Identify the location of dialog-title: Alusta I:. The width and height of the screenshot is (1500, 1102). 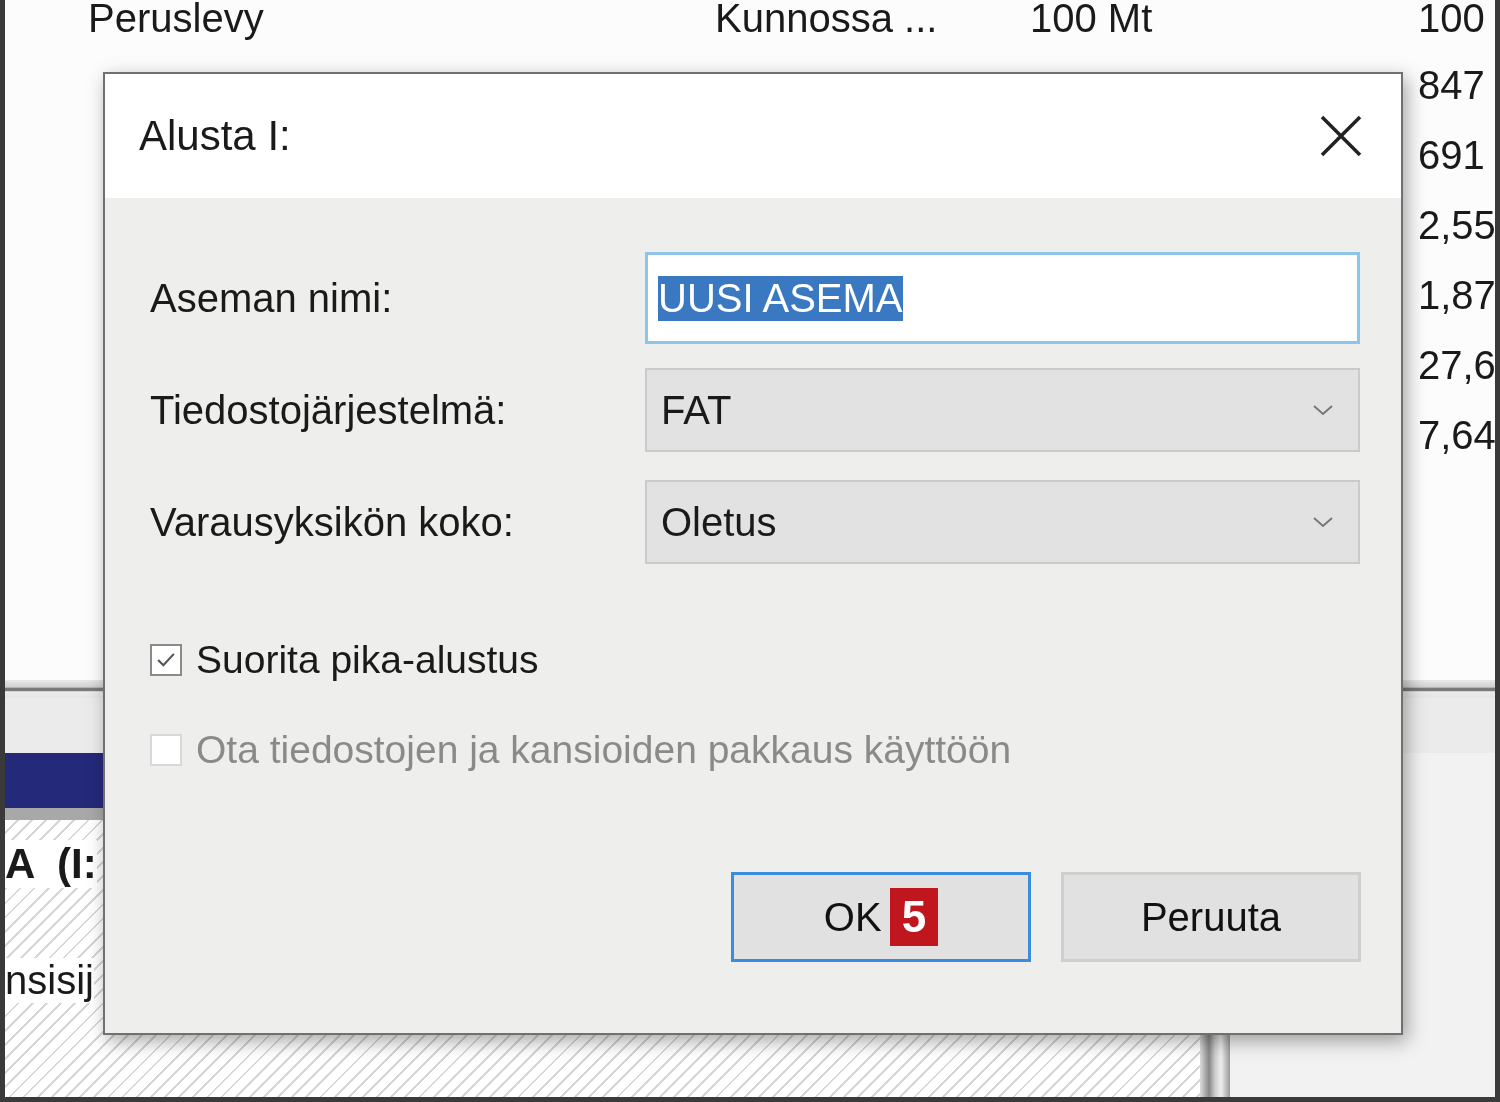
(215, 136).